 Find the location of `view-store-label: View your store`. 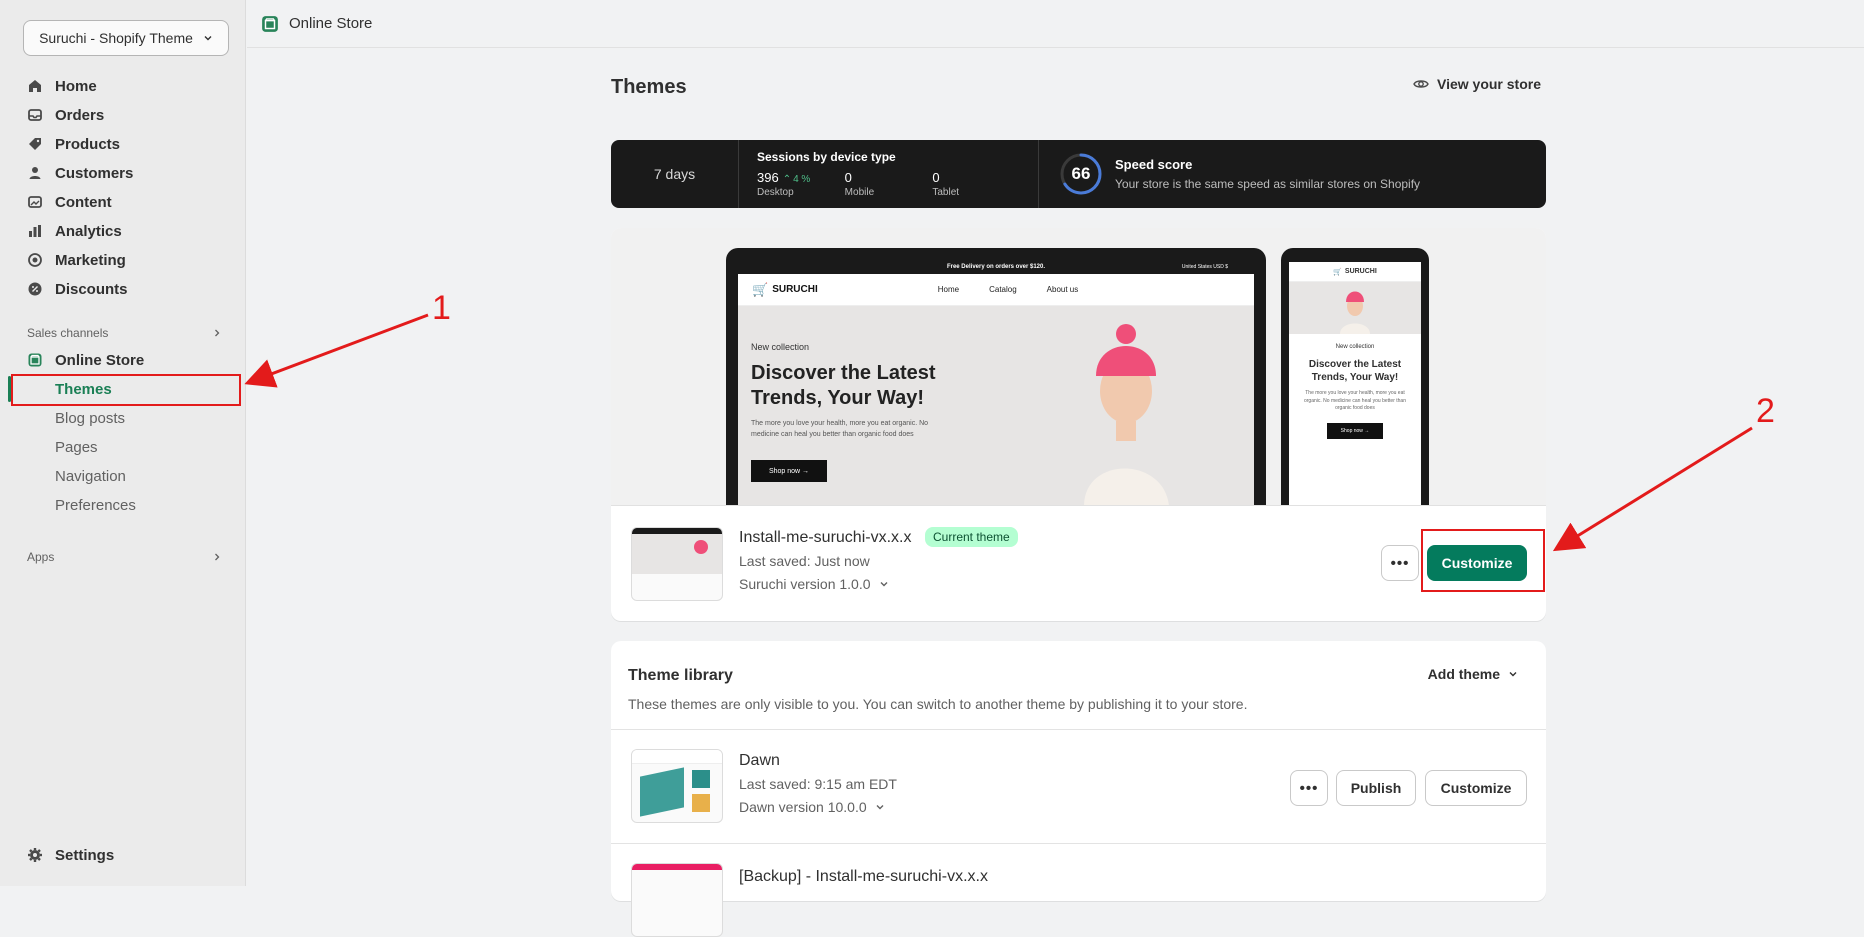

view-store-label: View your store is located at coordinates (1489, 84).